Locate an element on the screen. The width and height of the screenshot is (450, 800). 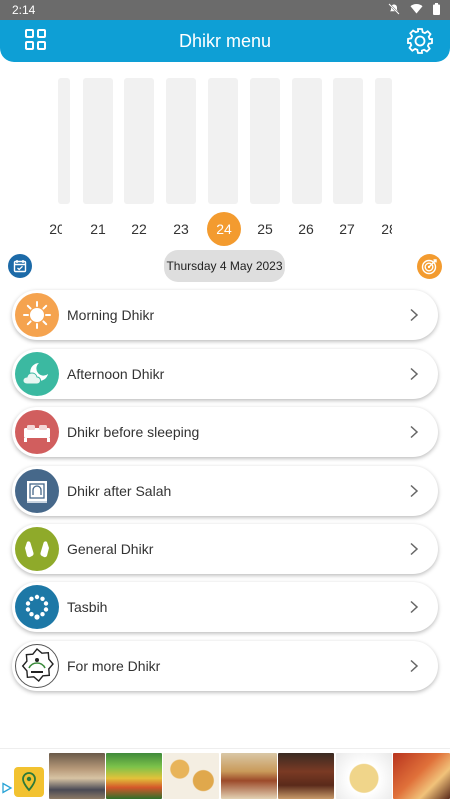
location-pin-icon is located at coordinates (29, 782).